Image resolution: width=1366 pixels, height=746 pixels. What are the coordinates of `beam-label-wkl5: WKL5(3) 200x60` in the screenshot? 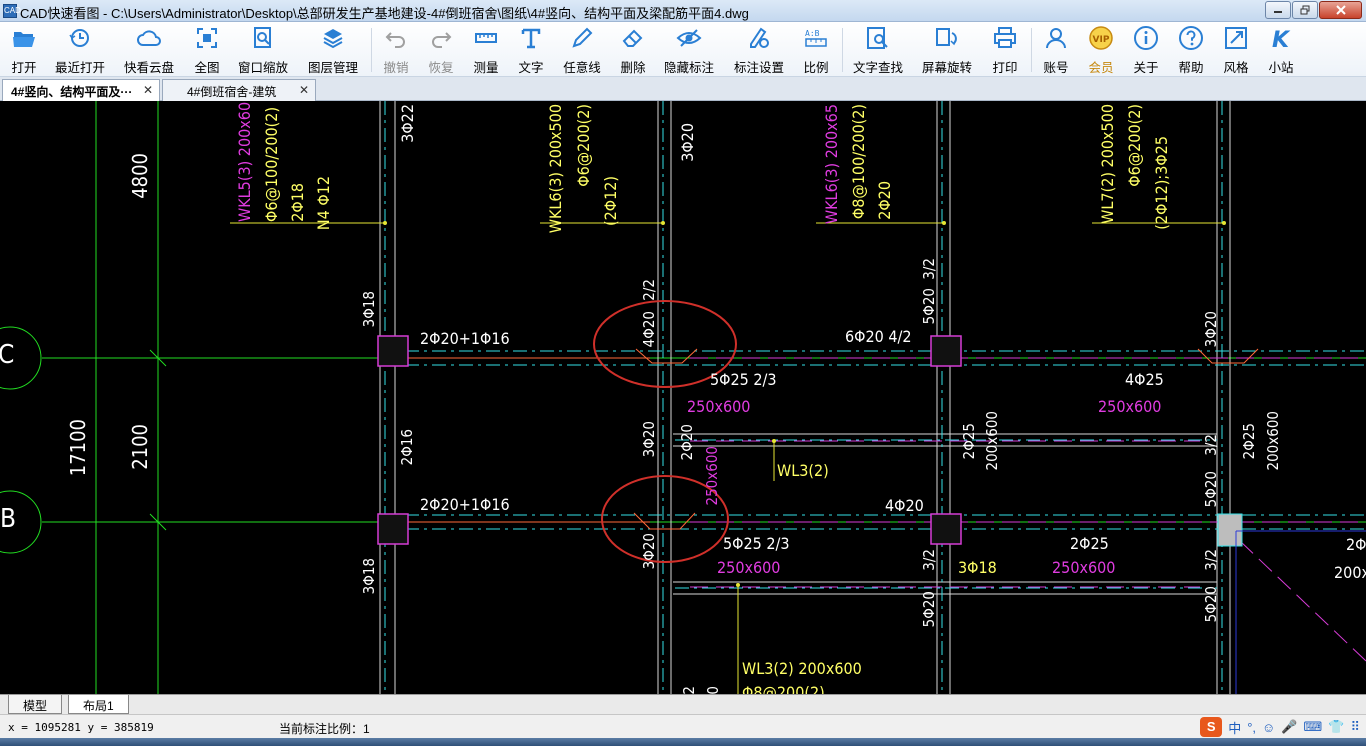 It's located at (244, 161).